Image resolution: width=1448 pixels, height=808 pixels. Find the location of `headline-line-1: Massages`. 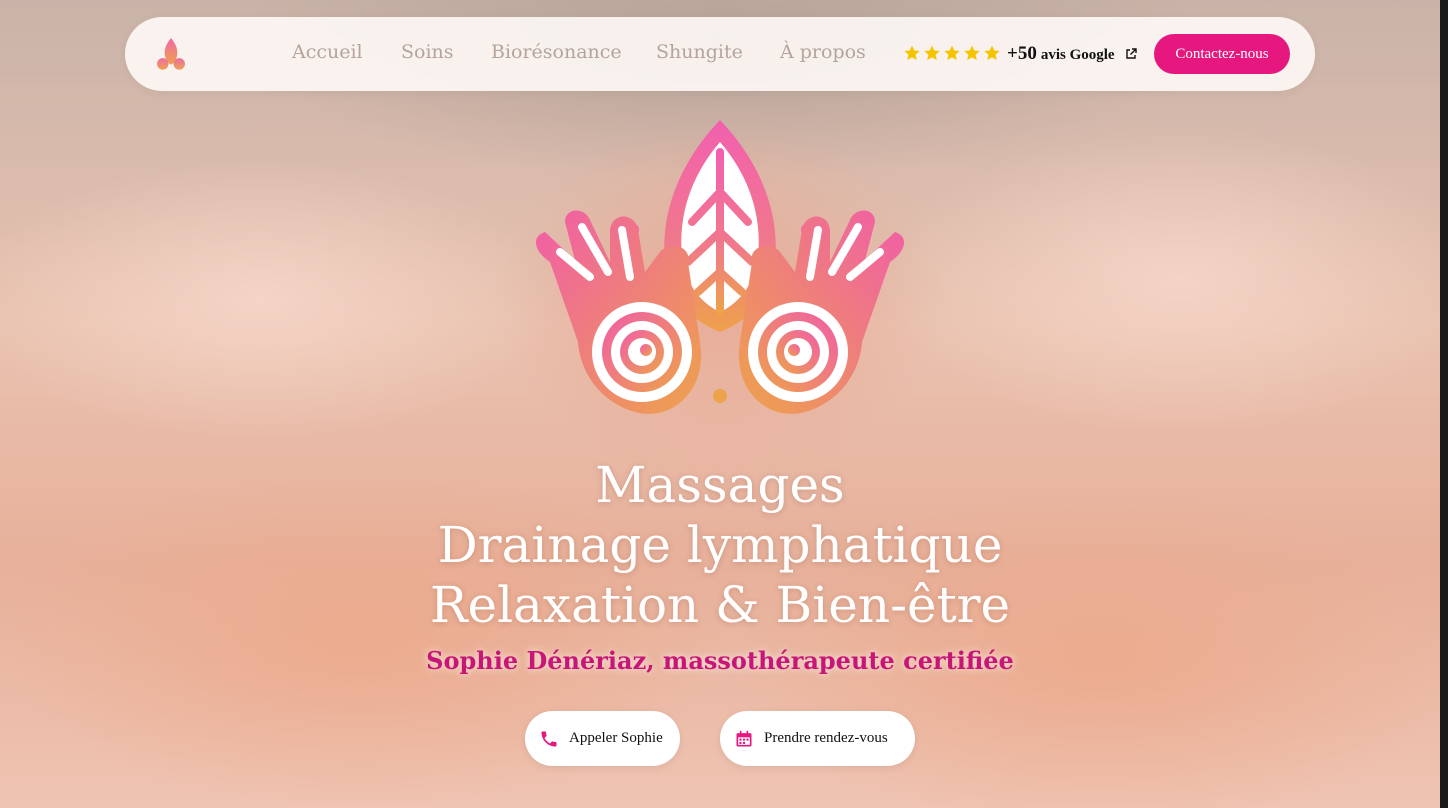

headline-line-1: Massages is located at coordinates (720, 485).